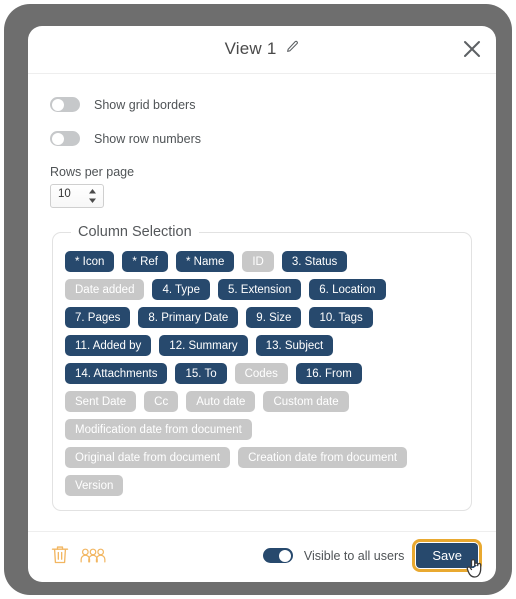 The height and width of the screenshot is (599, 516). Describe the element at coordinates (145, 104) in the screenshot. I see `toggle-label-show-grid-borders: Show grid borders` at that location.